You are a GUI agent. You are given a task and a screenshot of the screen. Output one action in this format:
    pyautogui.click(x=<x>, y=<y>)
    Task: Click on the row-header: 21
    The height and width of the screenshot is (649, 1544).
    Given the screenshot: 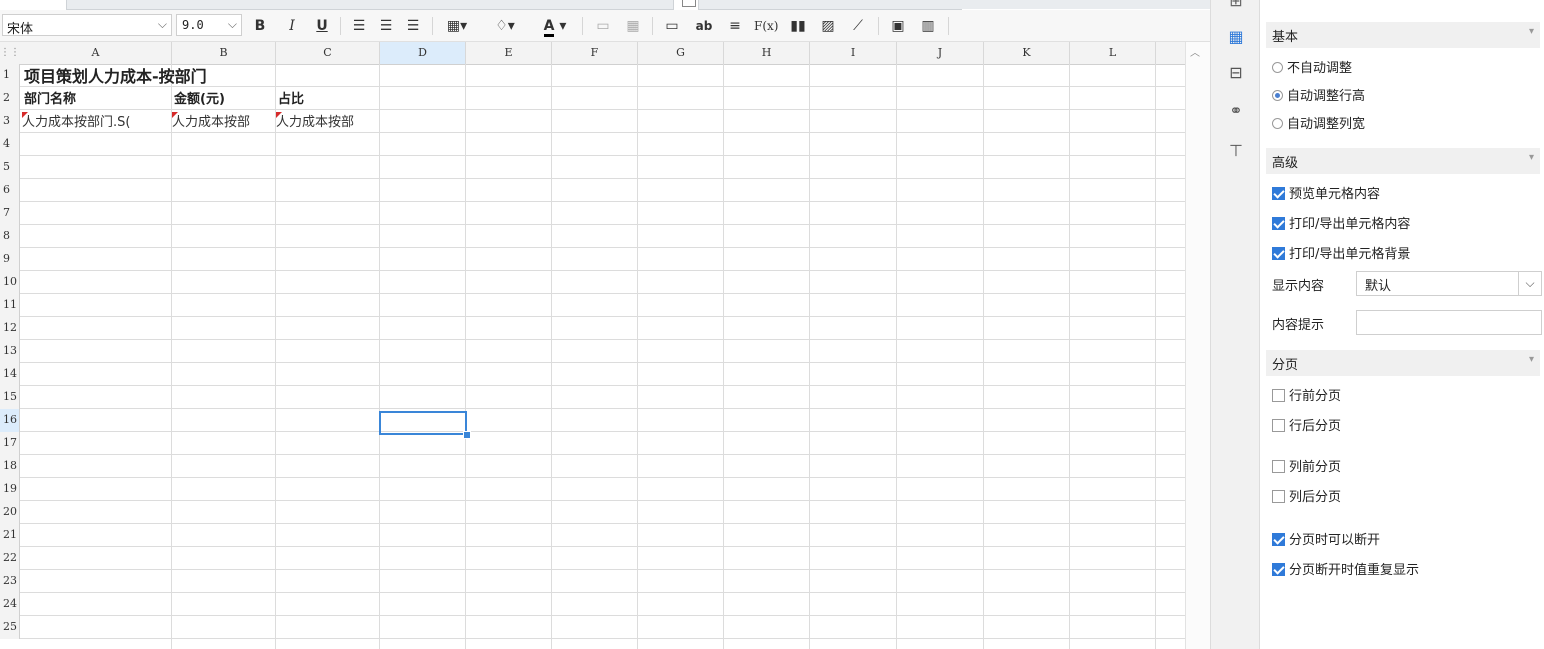 What is the action you would take?
    pyautogui.click(x=10, y=535)
    